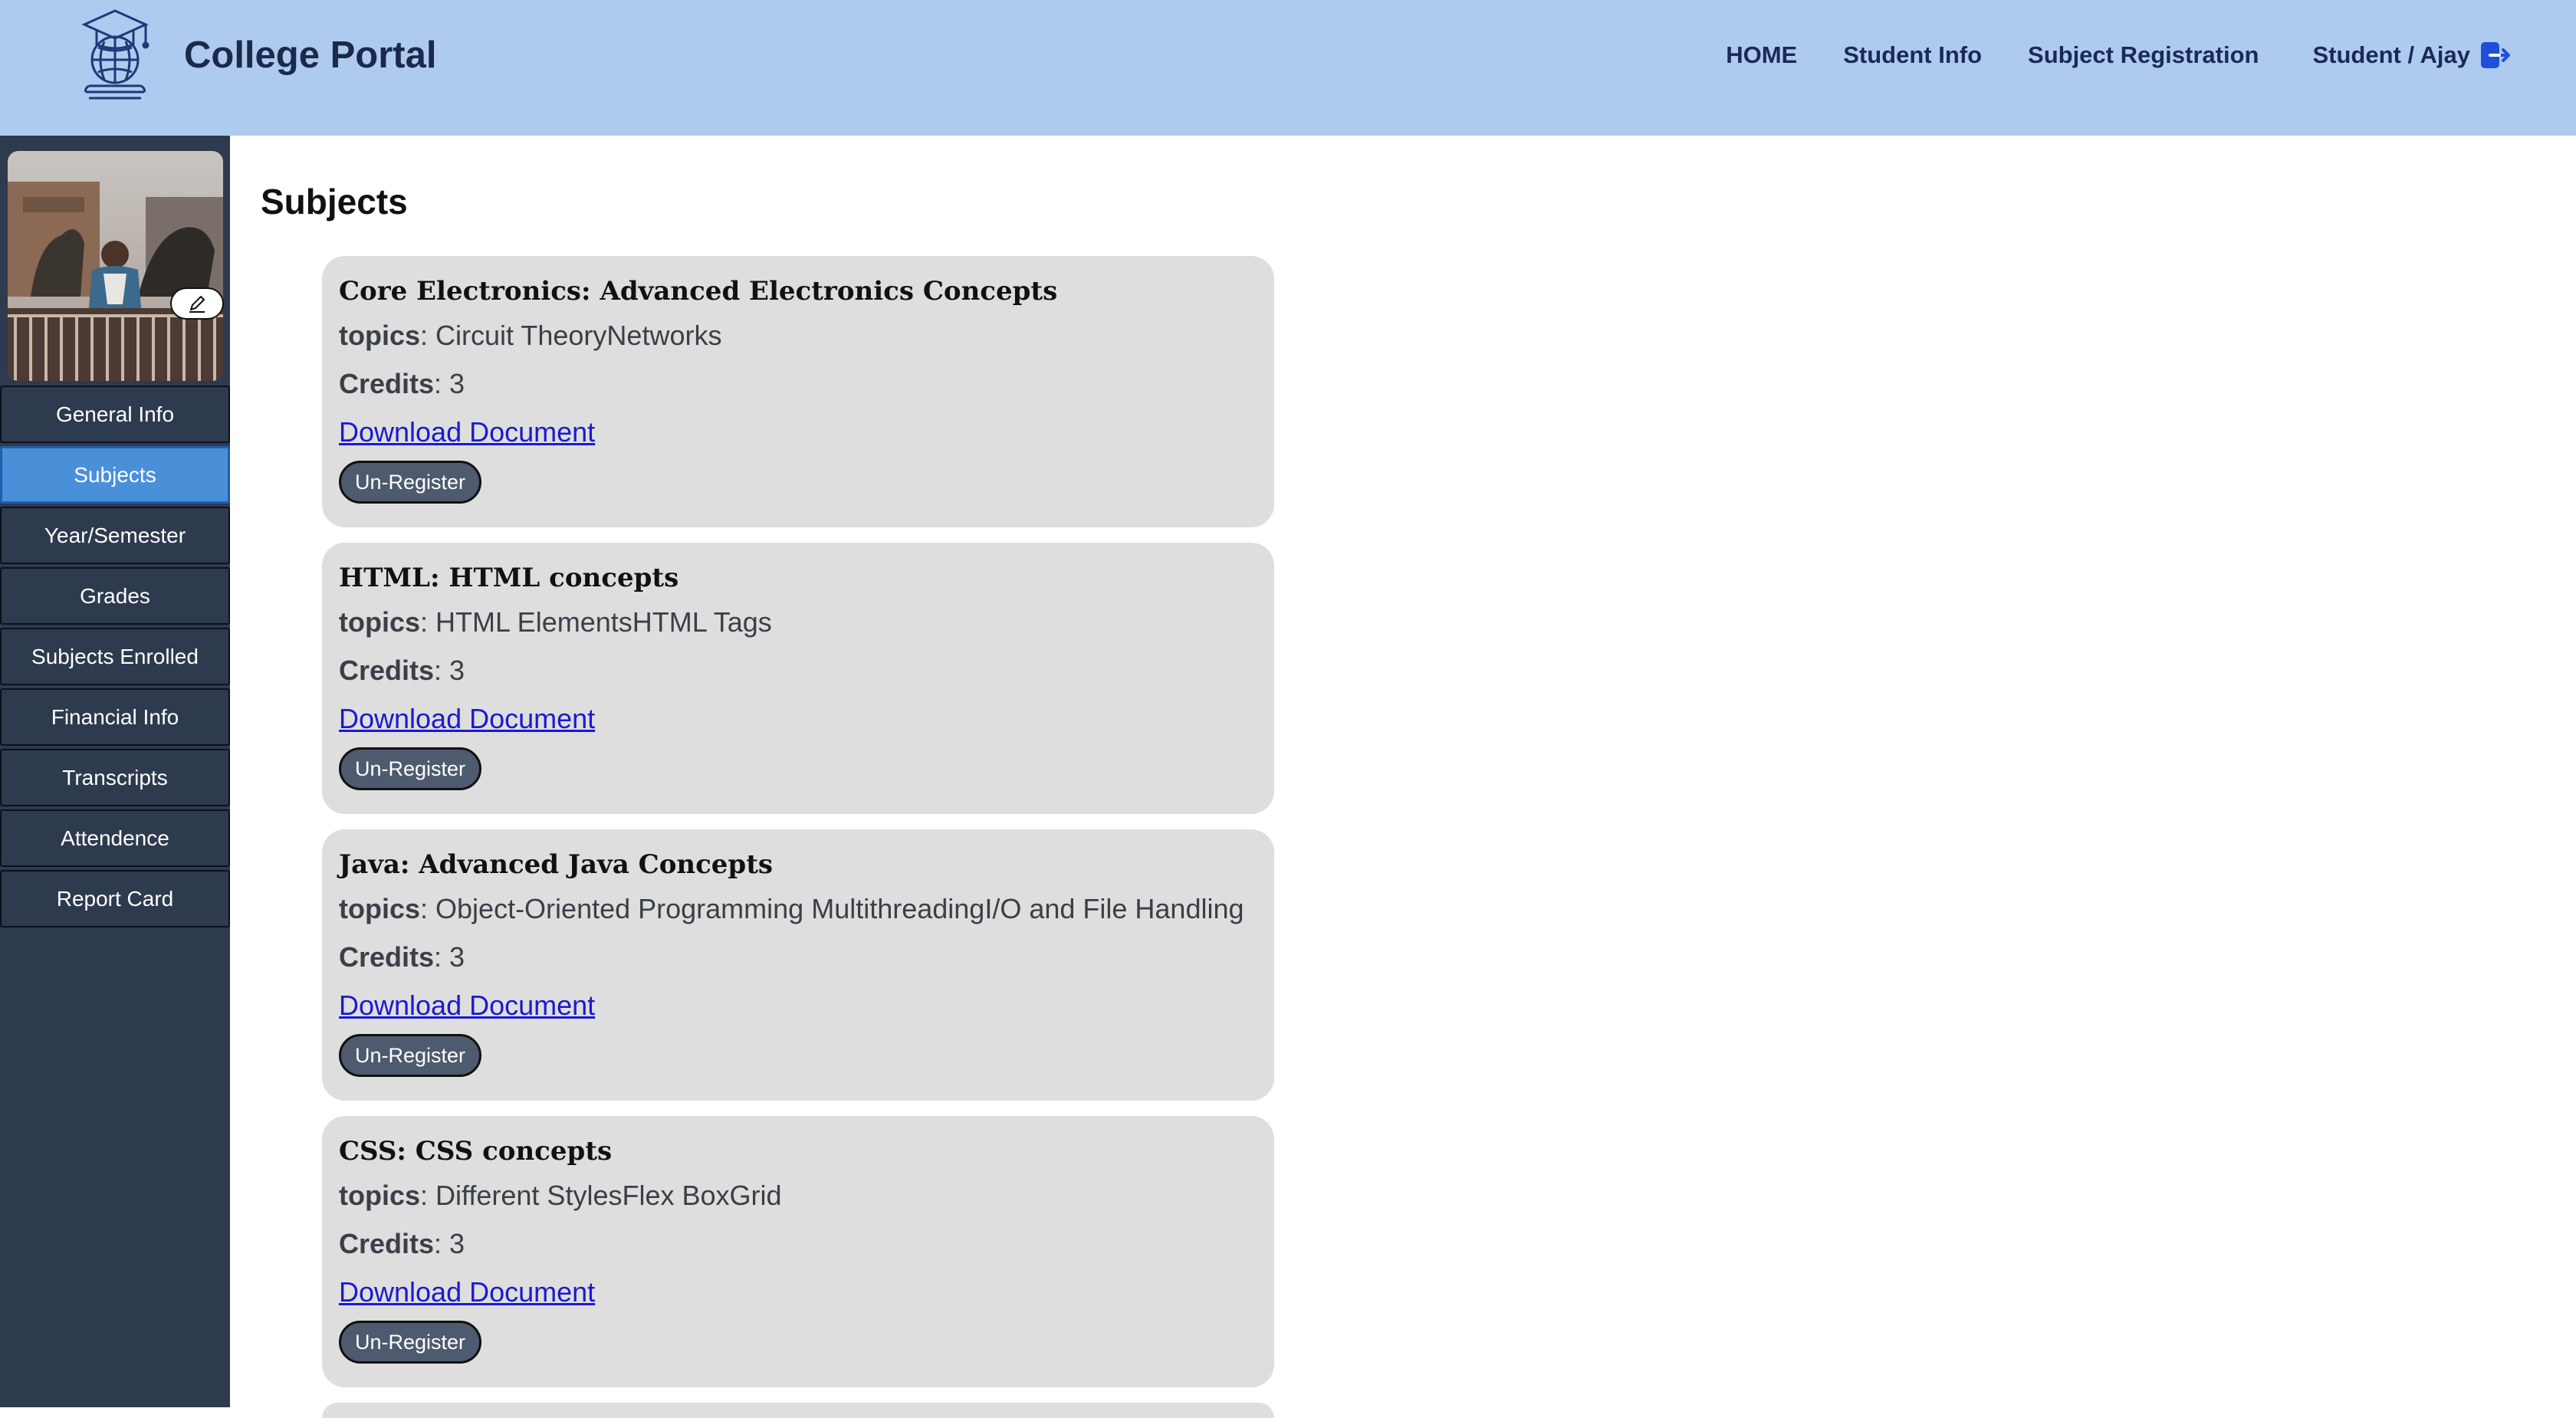  Describe the element at coordinates (557, 864) in the screenshot. I see `subject-name: Java: Advanced Java Concepts` at that location.